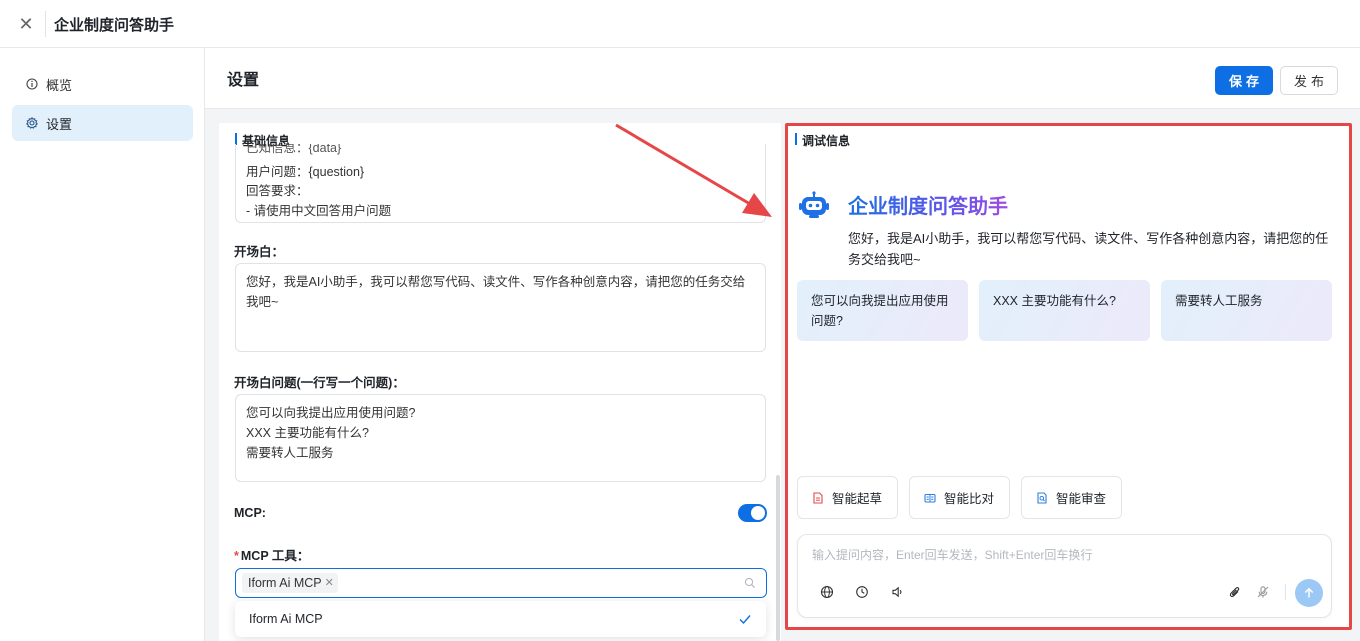  Describe the element at coordinates (1081, 499) in the screenshot. I see `tool-label: 智能审查` at that location.